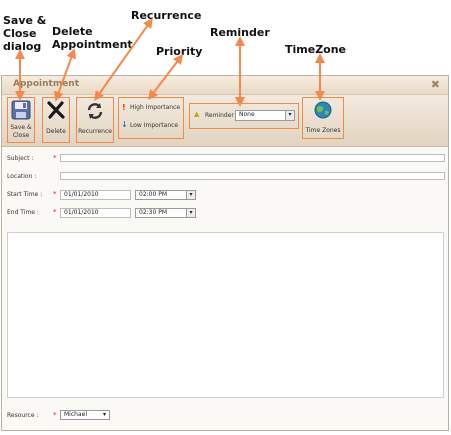 This screenshot has height=435, width=451. What do you see at coordinates (316, 49) in the screenshot?
I see `callout-timezone: TimeZone` at bounding box center [316, 49].